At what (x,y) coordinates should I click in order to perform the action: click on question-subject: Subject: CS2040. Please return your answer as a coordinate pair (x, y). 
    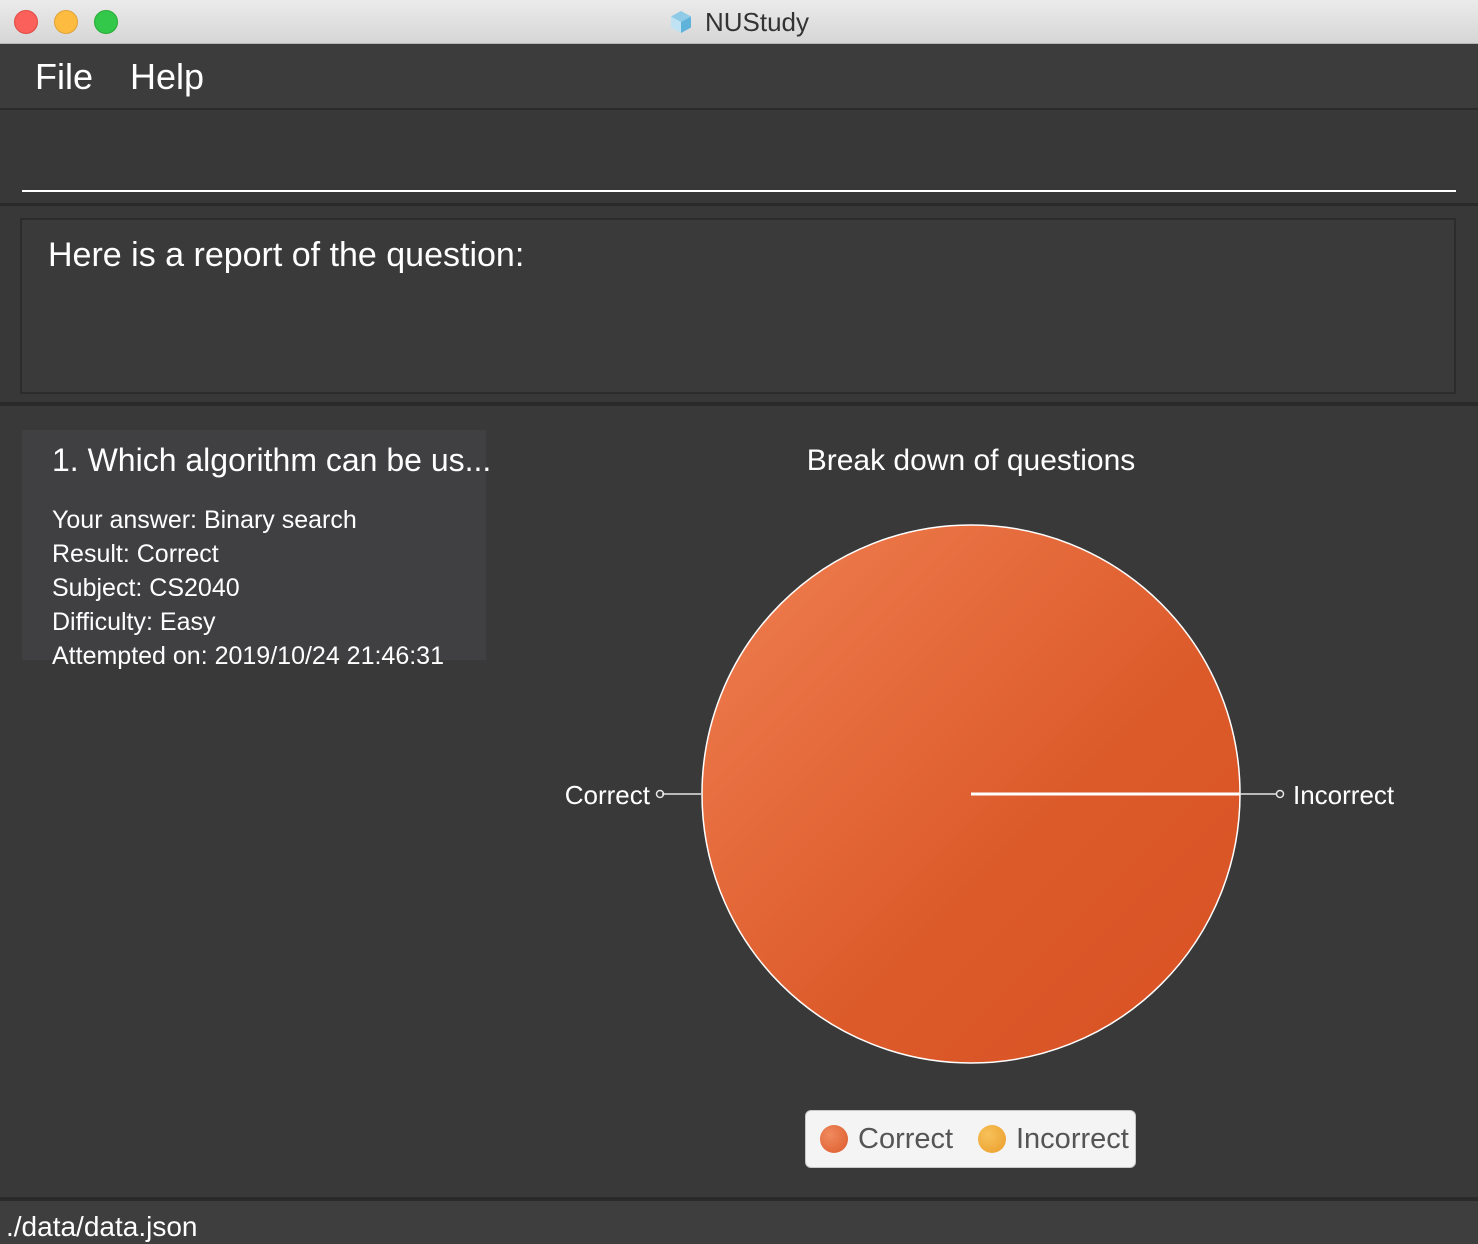
    Looking at the image, I should click on (146, 588).